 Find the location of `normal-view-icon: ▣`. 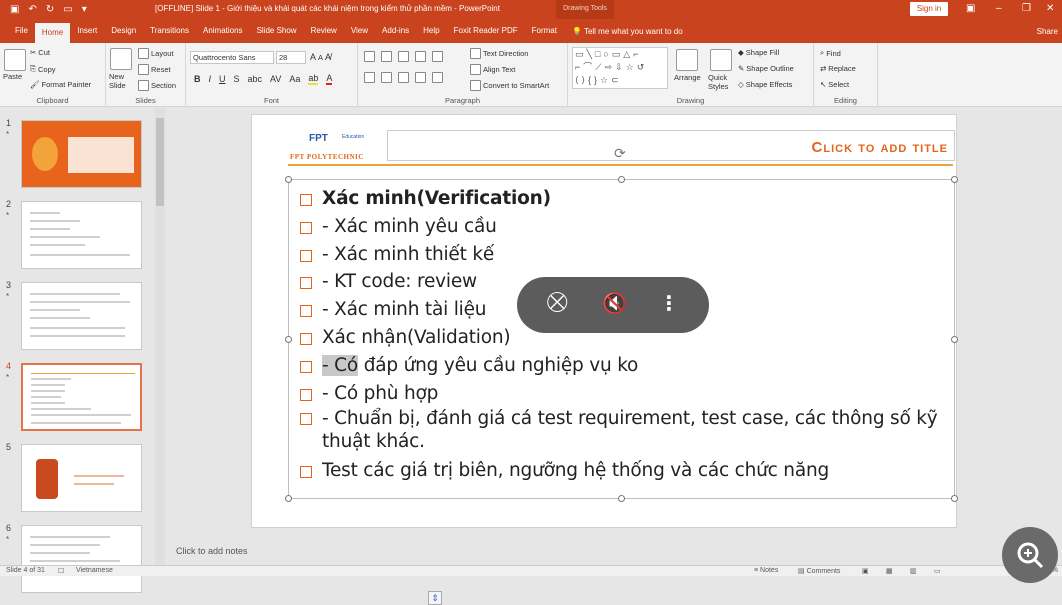

normal-view-icon: ▣ is located at coordinates (865, 571).